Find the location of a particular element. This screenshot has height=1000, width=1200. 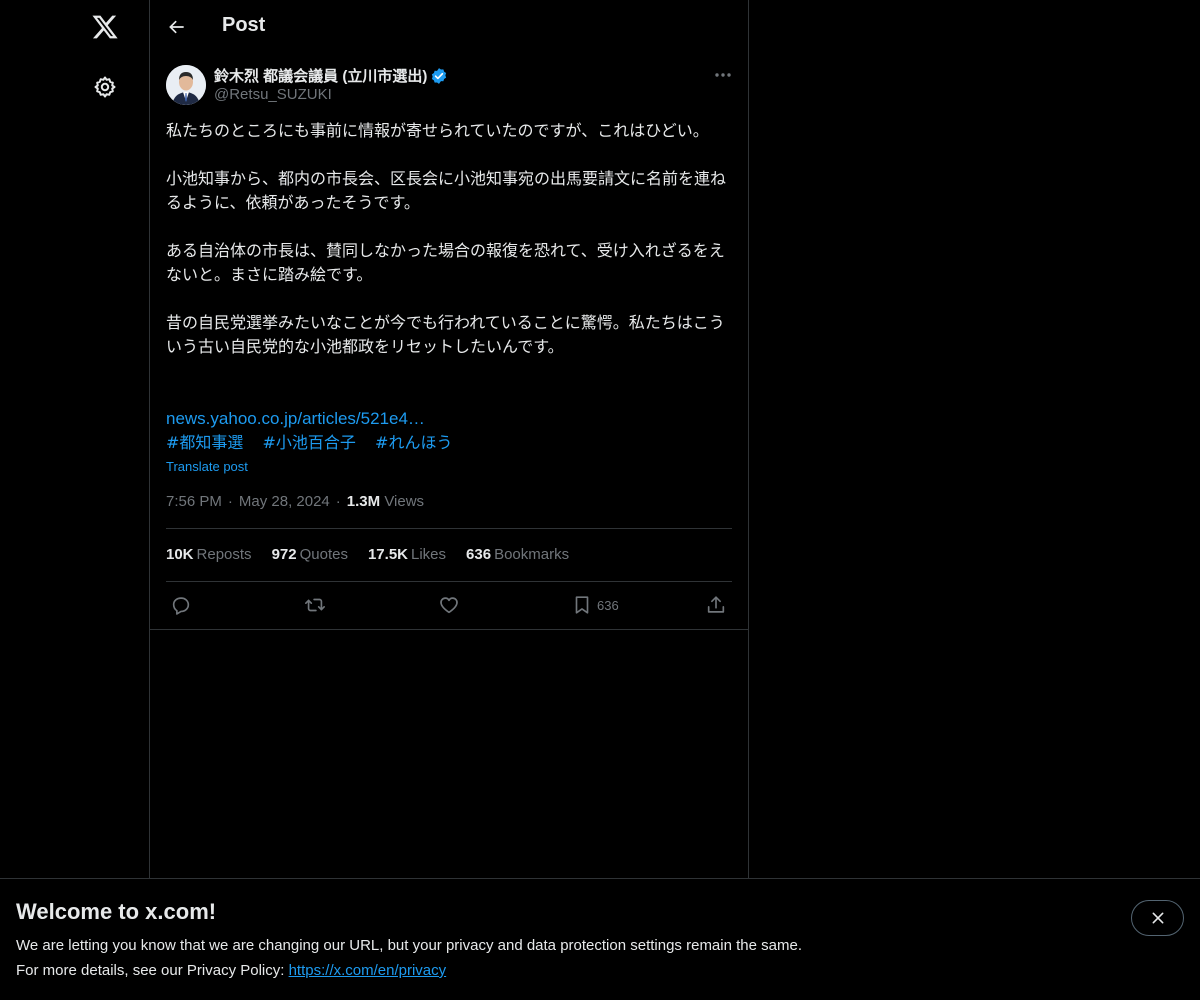

more-button is located at coordinates (723, 75).